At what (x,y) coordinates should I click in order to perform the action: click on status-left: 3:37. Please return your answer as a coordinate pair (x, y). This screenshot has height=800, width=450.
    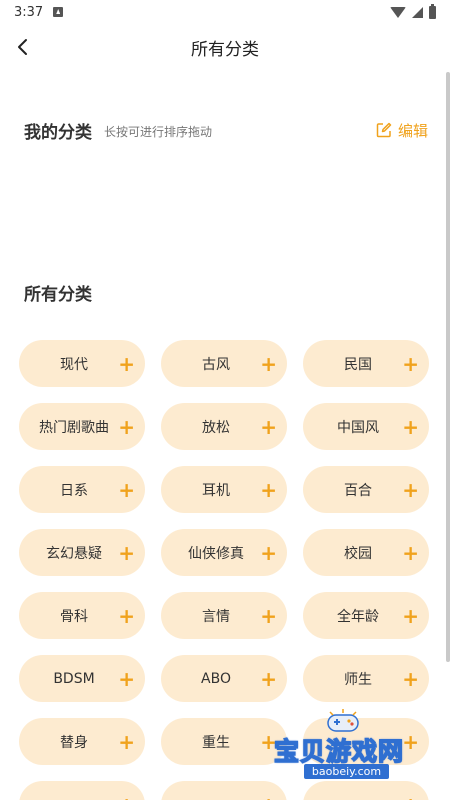
    Looking at the image, I should click on (39, 12).